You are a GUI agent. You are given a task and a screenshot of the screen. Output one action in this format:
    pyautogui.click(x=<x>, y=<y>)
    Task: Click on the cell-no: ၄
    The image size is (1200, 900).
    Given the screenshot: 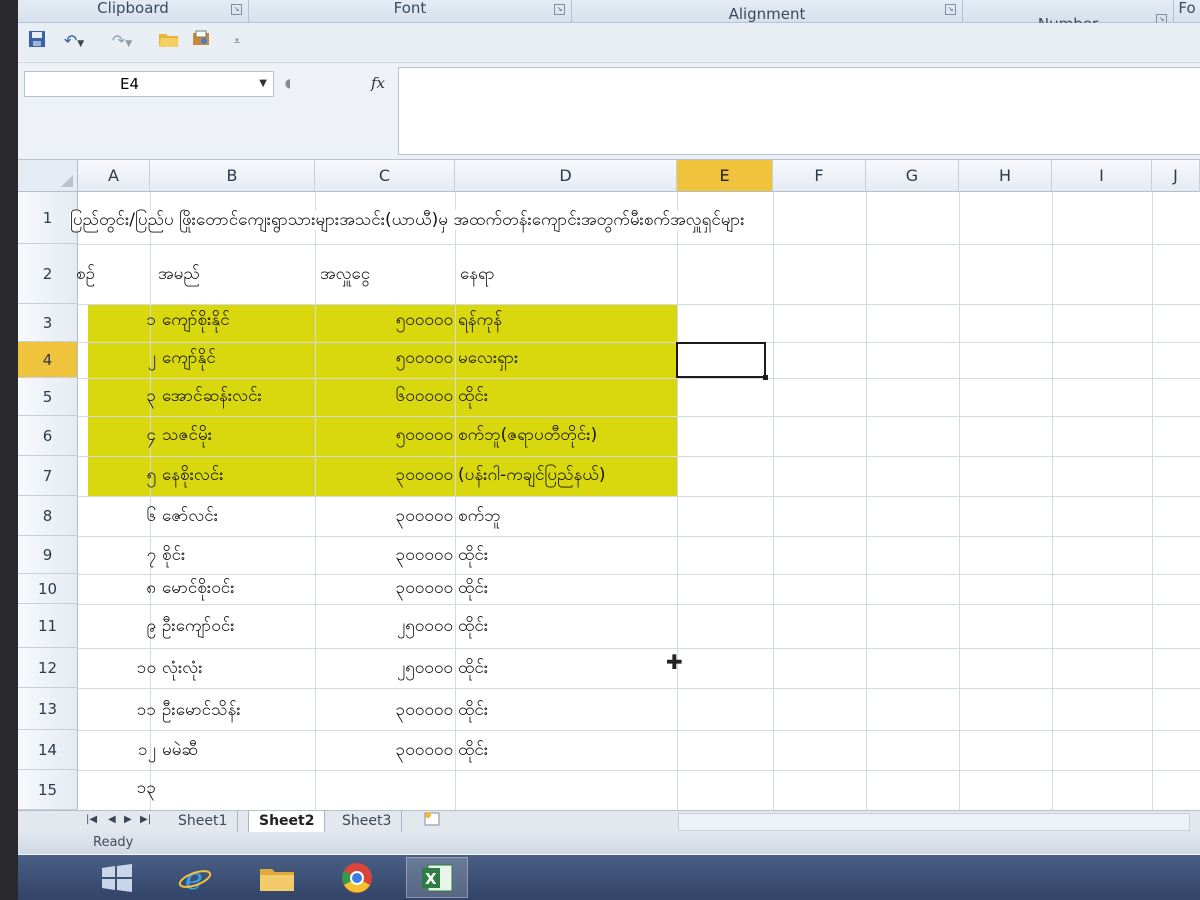 What is the action you would take?
    pyautogui.click(x=132, y=435)
    